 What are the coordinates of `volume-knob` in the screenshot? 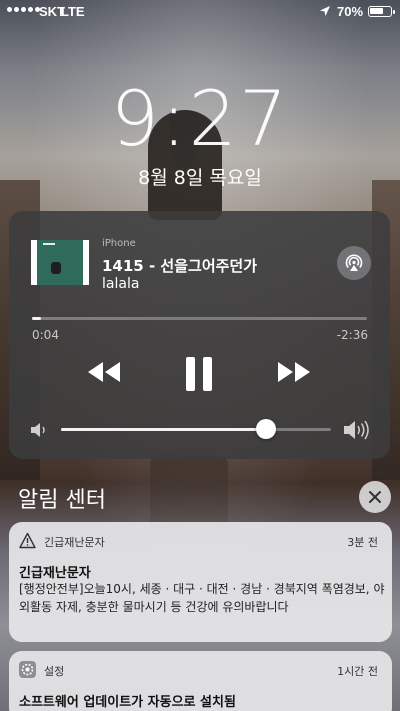 It's located at (266, 429).